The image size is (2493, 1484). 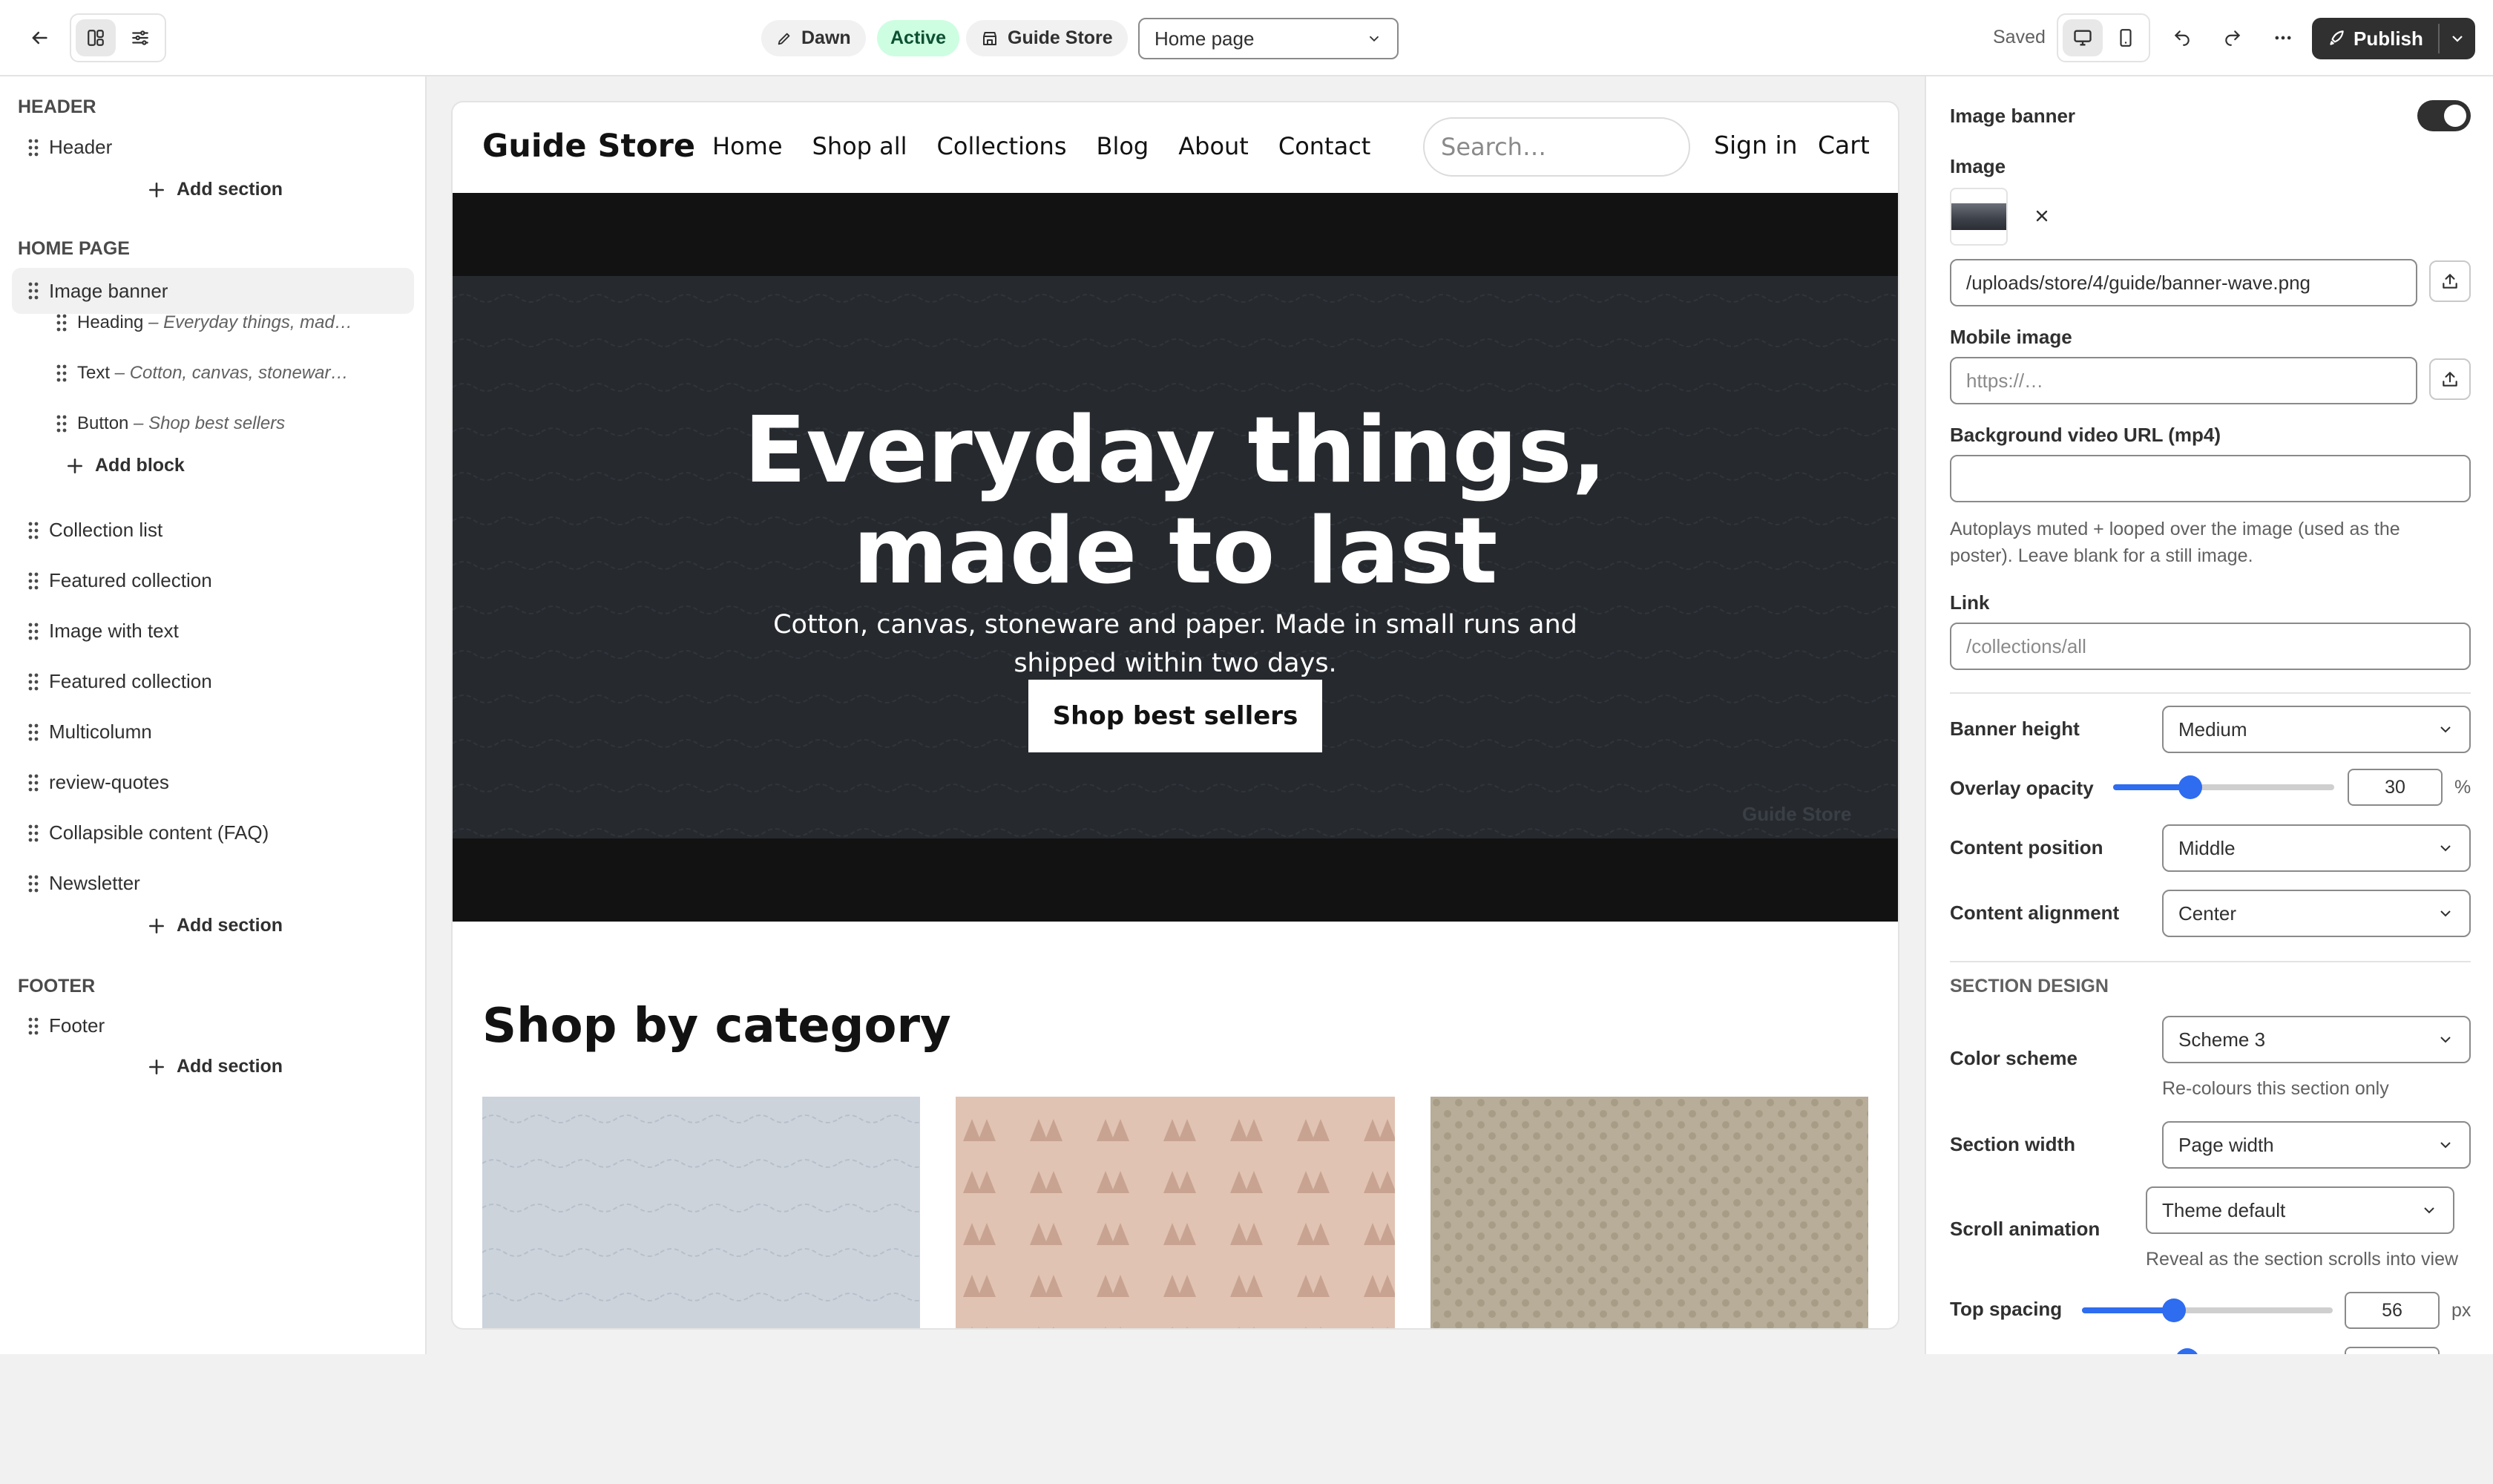 I want to click on close-icon, so click(x=2042, y=216).